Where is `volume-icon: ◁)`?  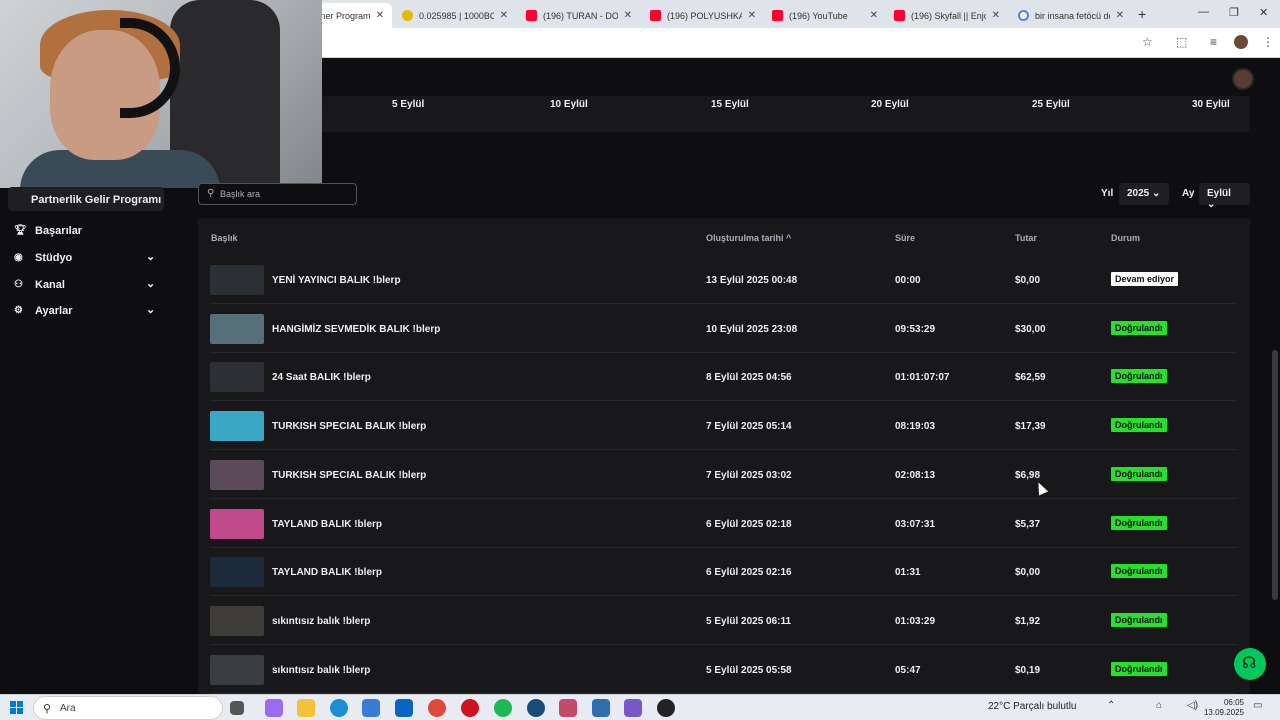 volume-icon: ◁) is located at coordinates (1192, 705).